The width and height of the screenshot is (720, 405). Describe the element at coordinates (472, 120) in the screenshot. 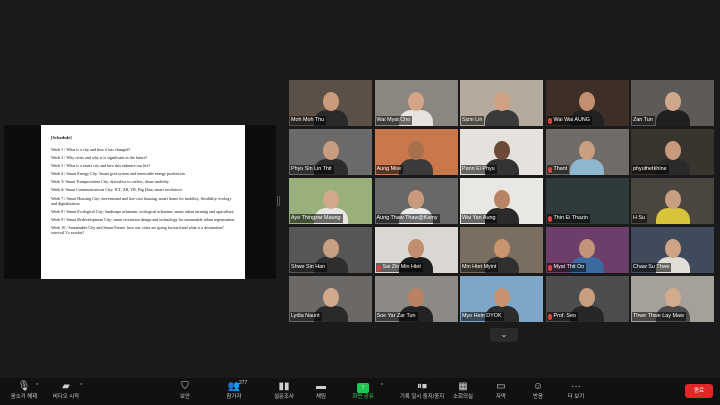

I see `participant-name: Sizin Lin` at that location.